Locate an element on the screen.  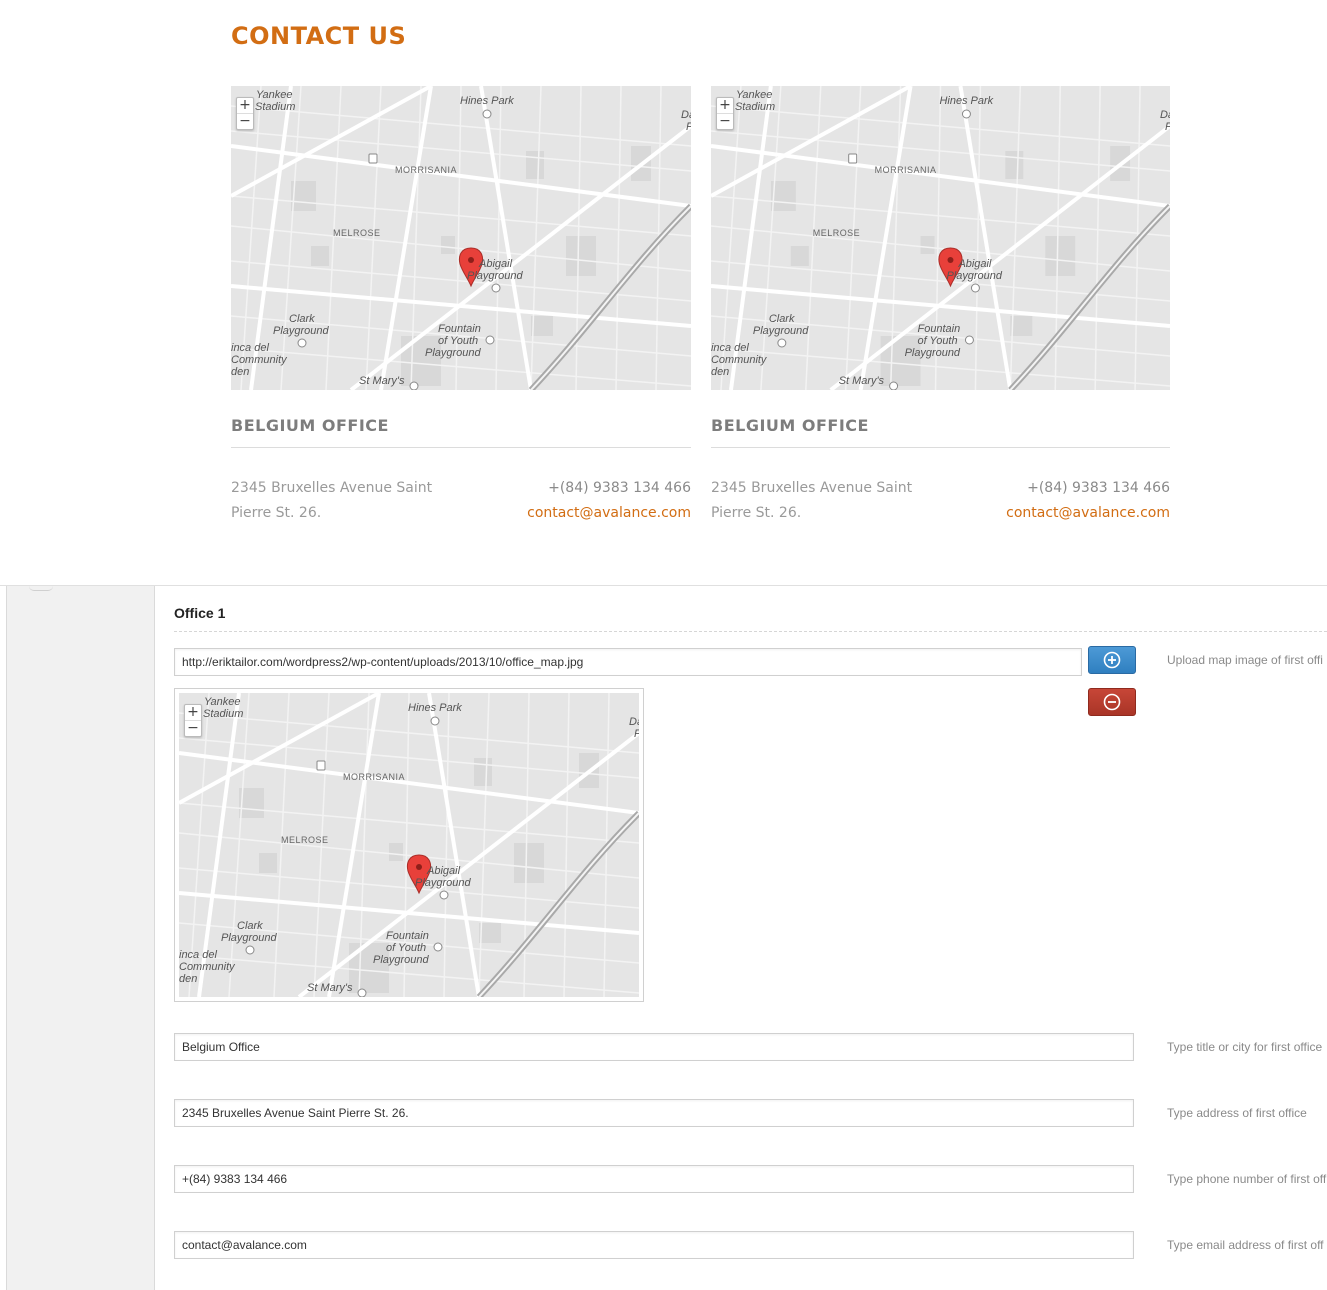
address-line-1: 2345 Bruxelles Avenue Saint is located at coordinates (812, 488).